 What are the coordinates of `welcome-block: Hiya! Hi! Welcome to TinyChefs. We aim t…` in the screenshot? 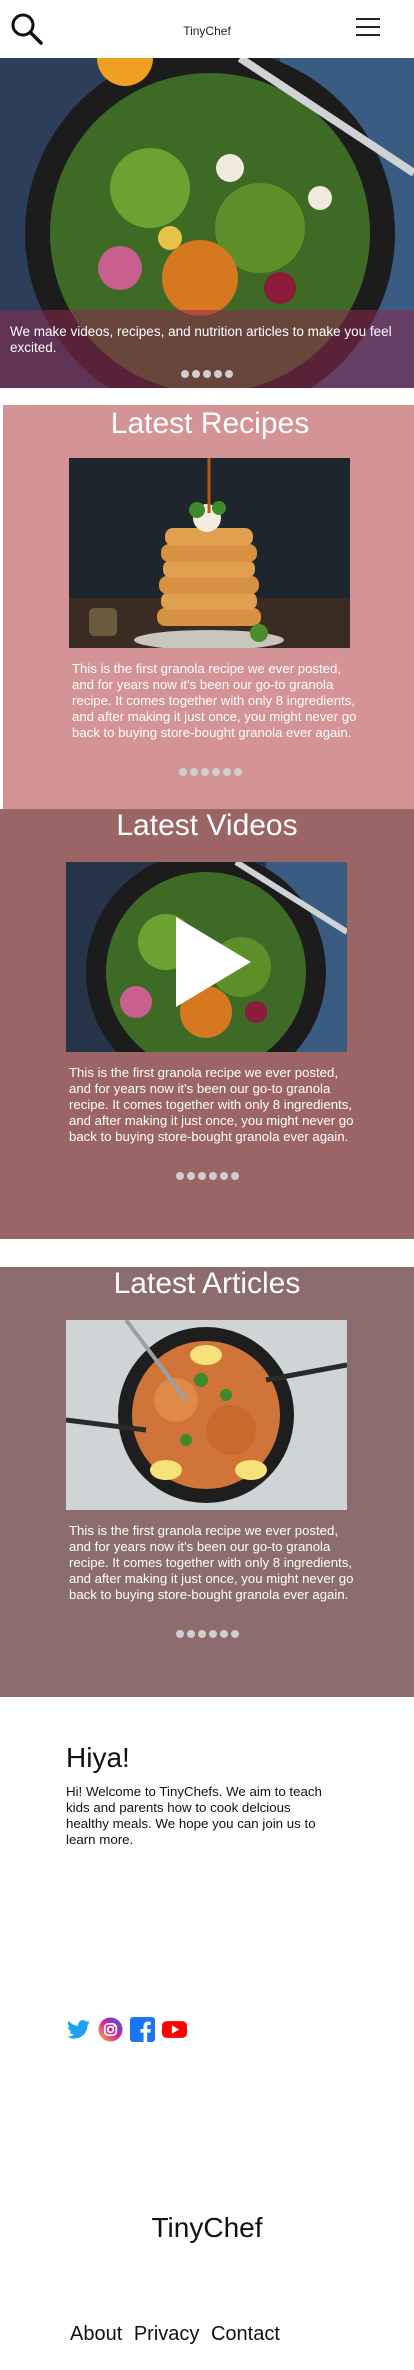 It's located at (196, 1795).